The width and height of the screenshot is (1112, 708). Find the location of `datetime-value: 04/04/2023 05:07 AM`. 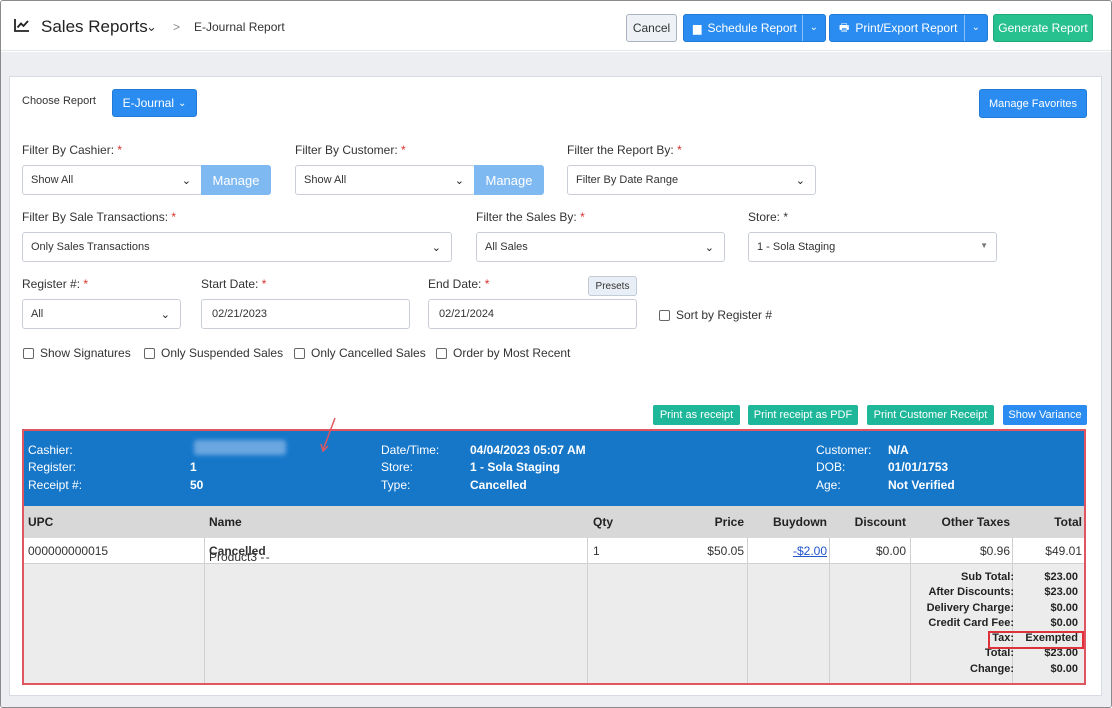

datetime-value: 04/04/2023 05:07 AM is located at coordinates (528, 450).